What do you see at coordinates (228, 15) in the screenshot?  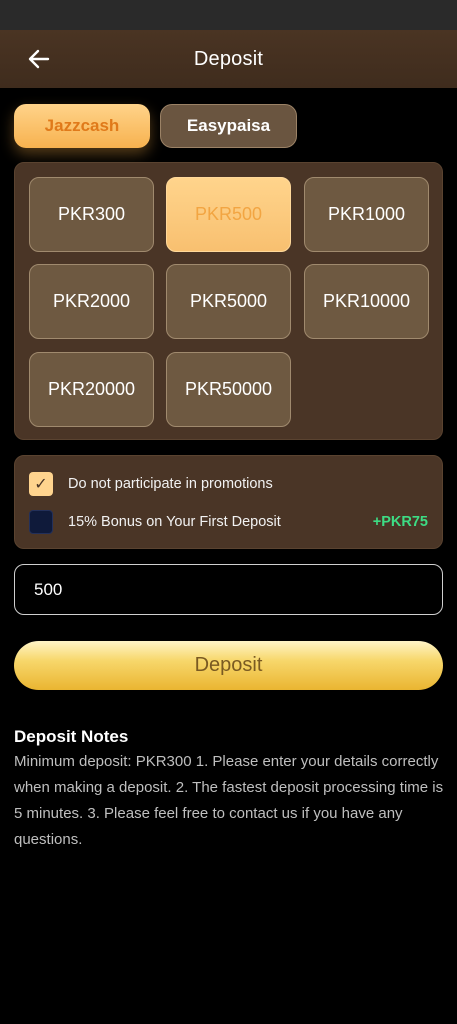 I see `status-bar` at bounding box center [228, 15].